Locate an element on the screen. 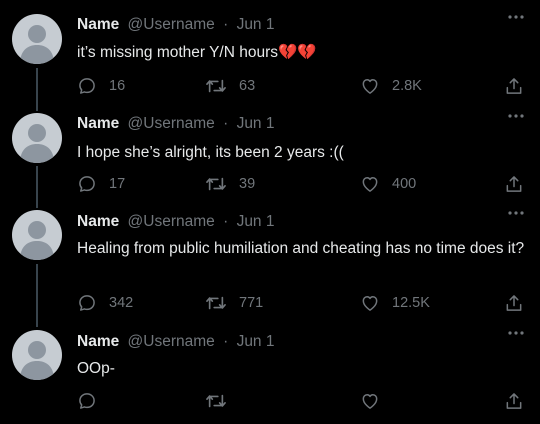  reply-button: 16 is located at coordinates (101, 86).